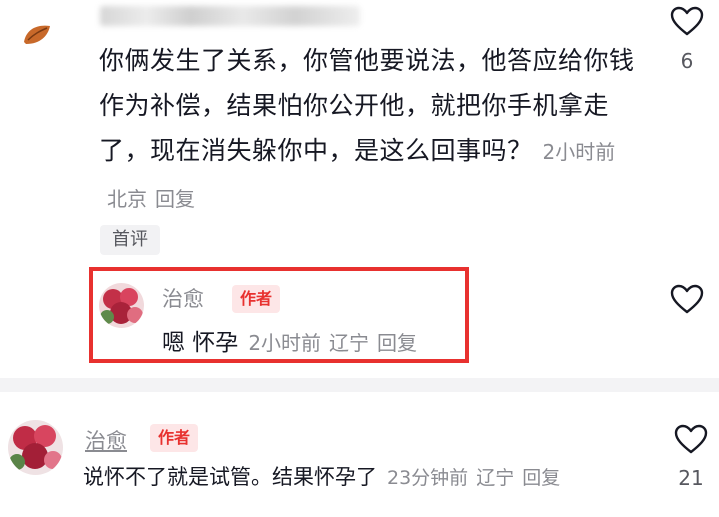 Image resolution: width=719 pixels, height=517 pixels. I want to click on bottom-commenter-name: 治愈, so click(106, 440).